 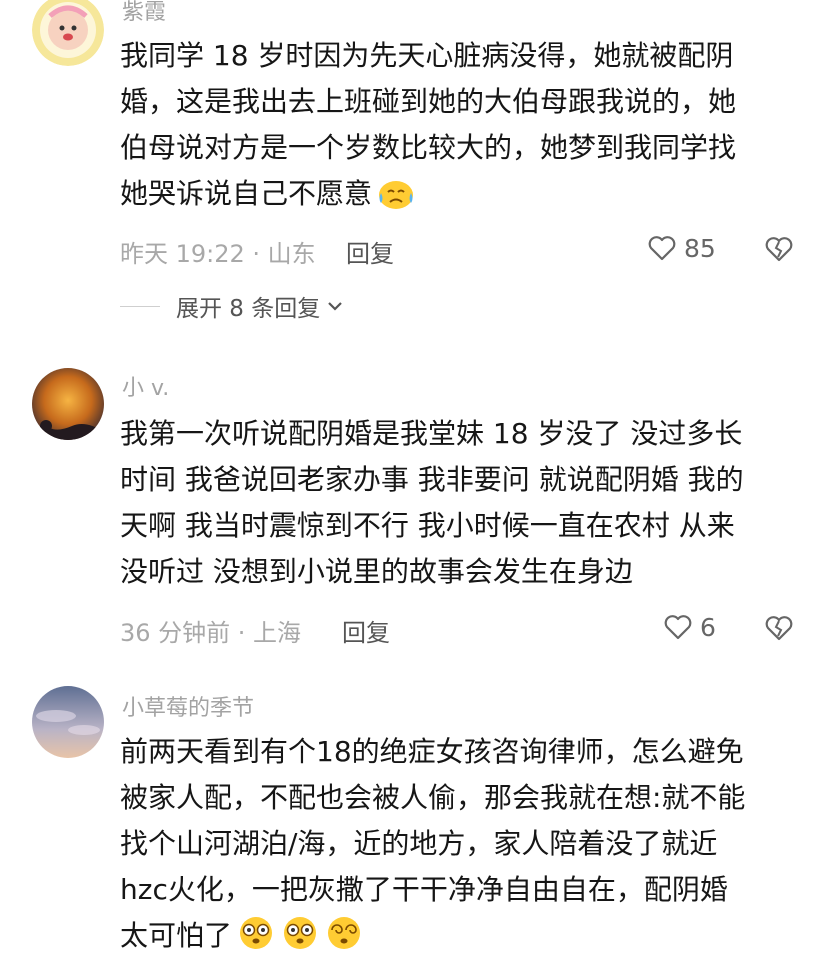 What do you see at coordinates (700, 248) in the screenshot?
I see `like-count: 85` at bounding box center [700, 248].